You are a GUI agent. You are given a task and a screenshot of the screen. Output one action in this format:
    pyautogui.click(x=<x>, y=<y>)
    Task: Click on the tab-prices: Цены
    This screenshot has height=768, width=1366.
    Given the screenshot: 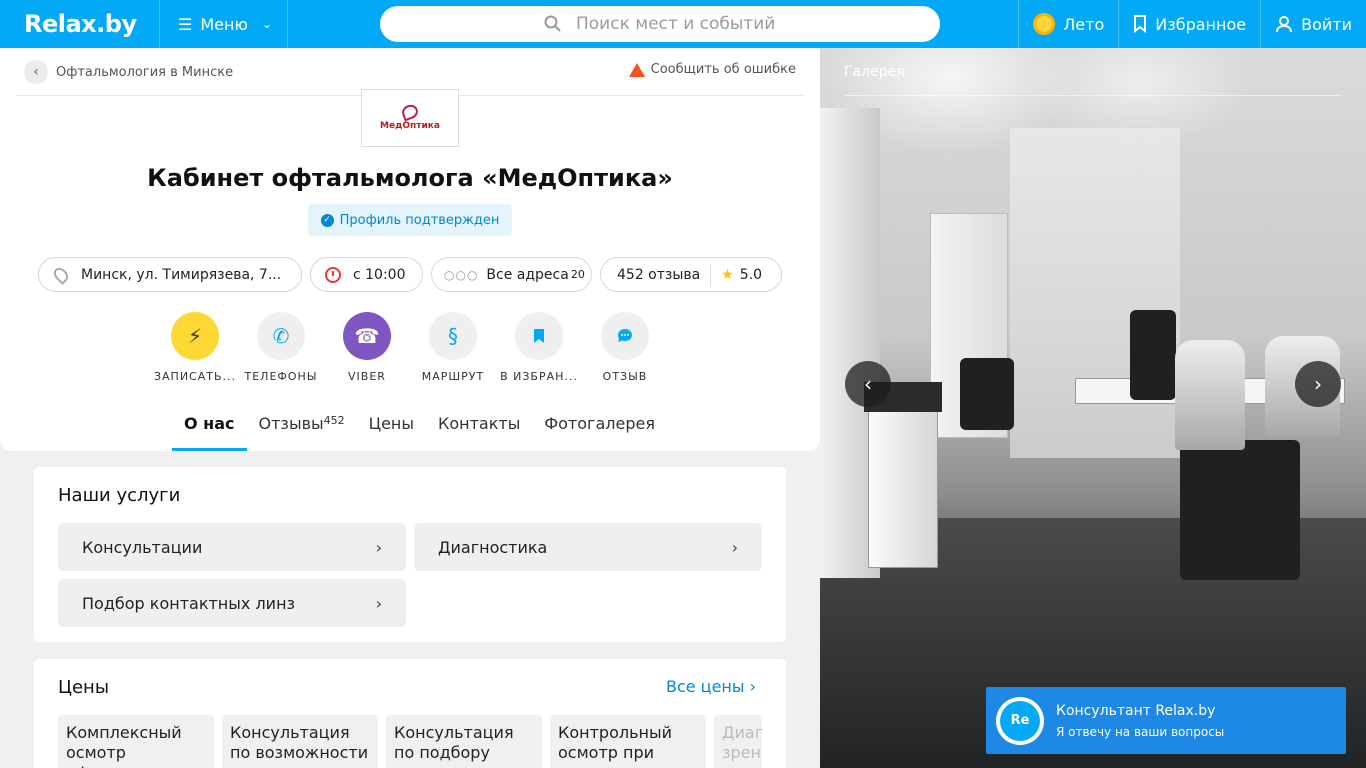 What is the action you would take?
    pyautogui.click(x=391, y=427)
    